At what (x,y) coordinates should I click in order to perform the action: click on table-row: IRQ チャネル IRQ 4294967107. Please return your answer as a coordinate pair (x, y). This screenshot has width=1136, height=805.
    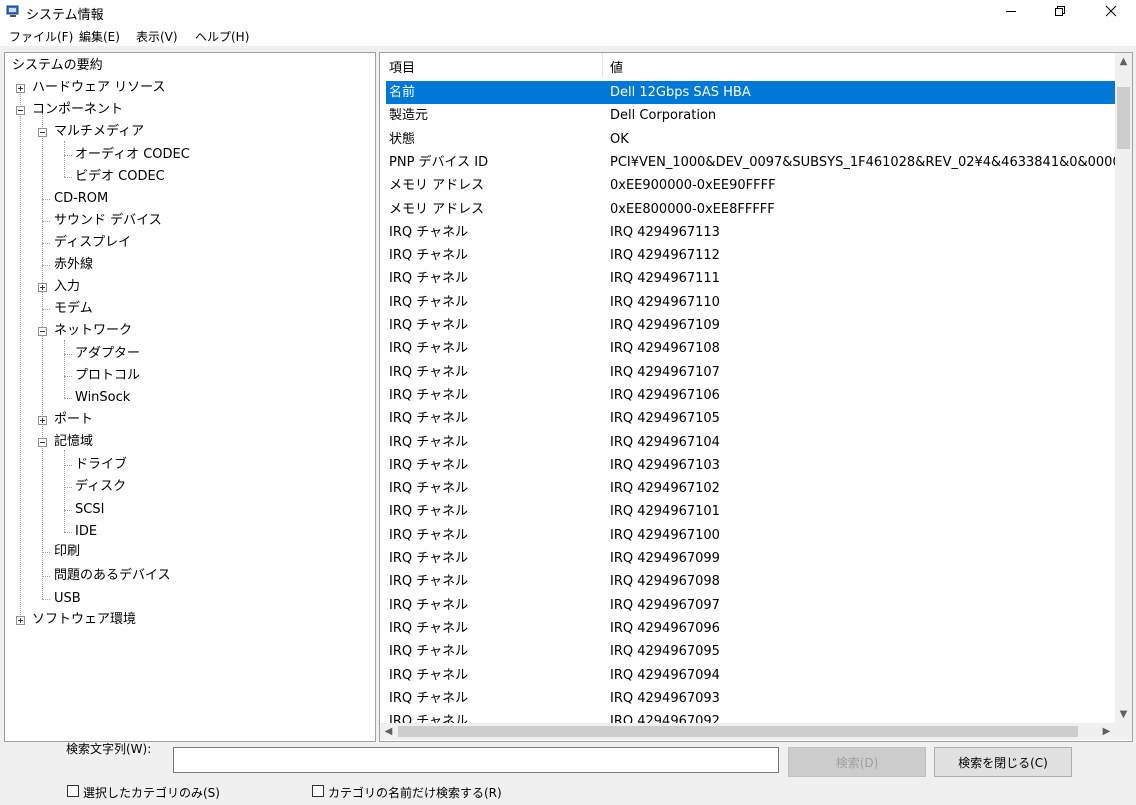
    Looking at the image, I should click on (750, 372).